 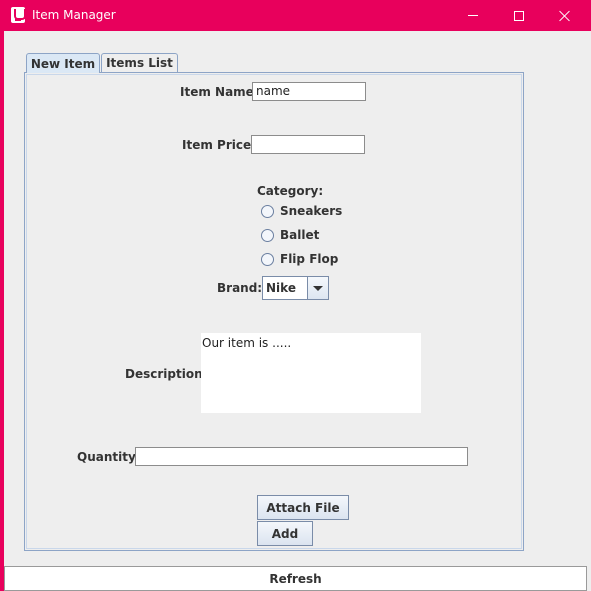 I want to click on brand-select: Nike, so click(x=295, y=288).